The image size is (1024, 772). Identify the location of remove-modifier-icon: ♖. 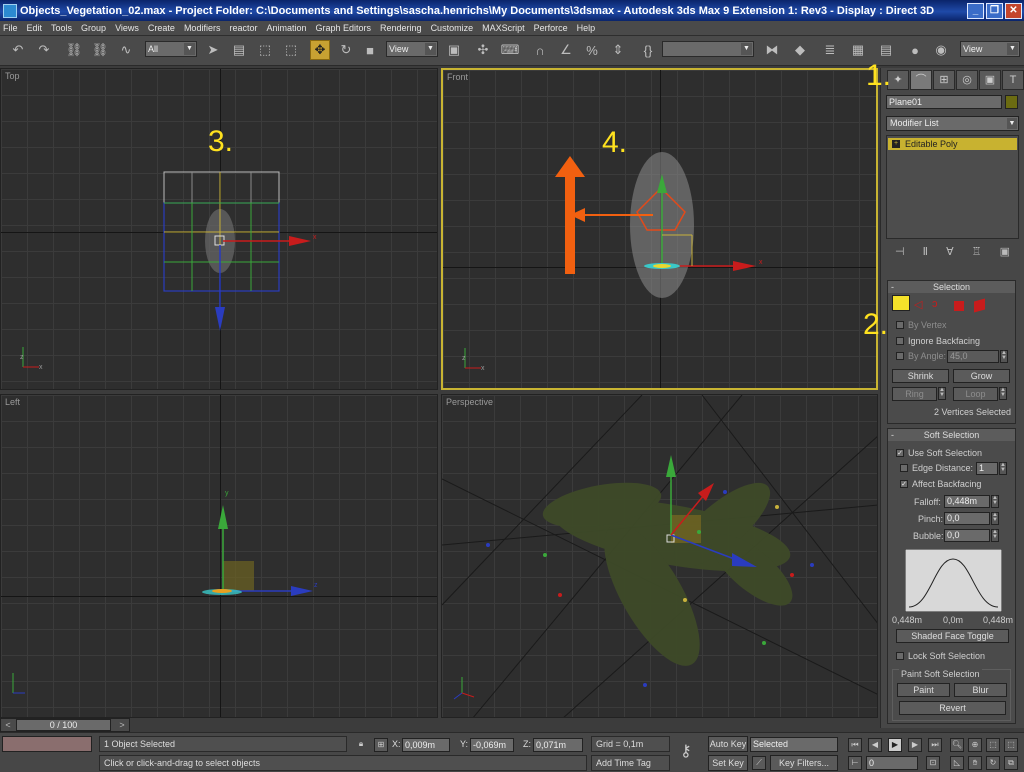
(977, 251).